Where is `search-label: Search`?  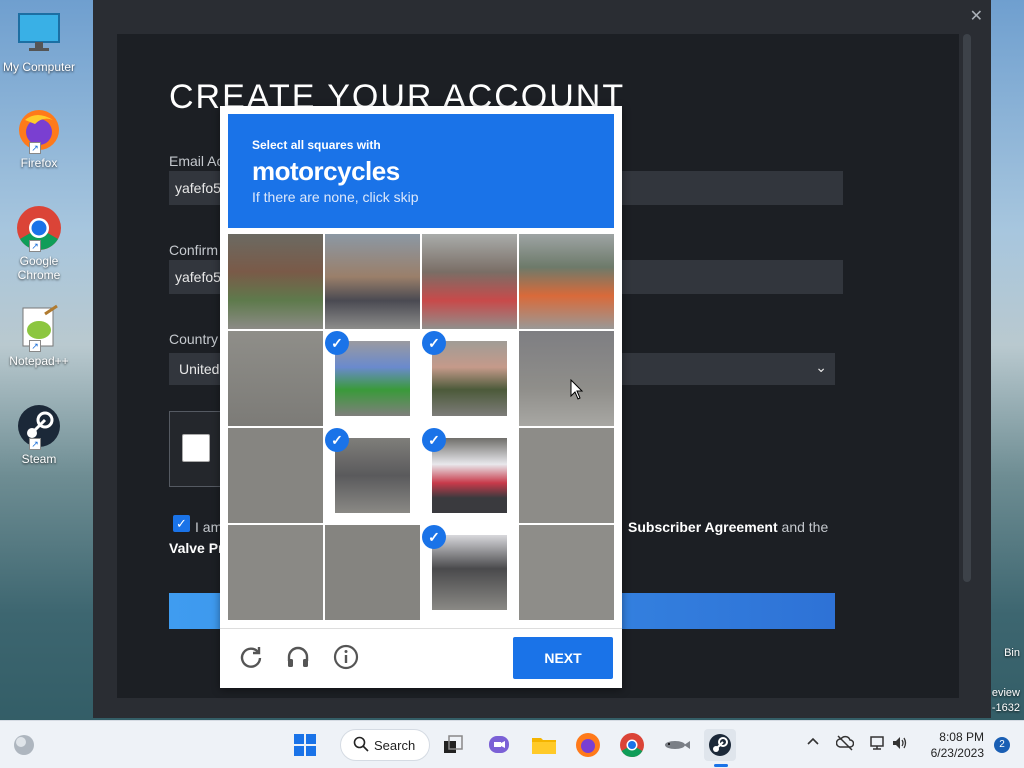
search-label: Search is located at coordinates (395, 745).